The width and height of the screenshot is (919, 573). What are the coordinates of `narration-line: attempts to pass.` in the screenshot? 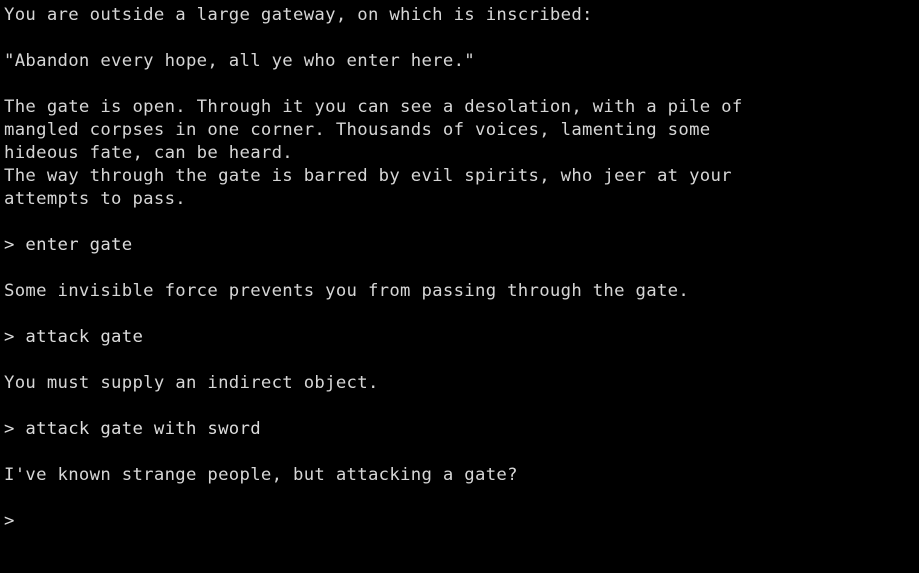 It's located at (95, 199).